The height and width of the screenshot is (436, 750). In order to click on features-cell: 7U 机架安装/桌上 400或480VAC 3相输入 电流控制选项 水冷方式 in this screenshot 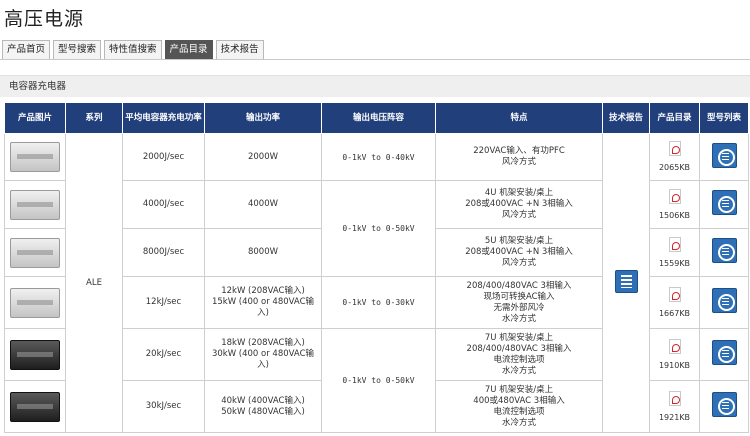, I will do `click(519, 406)`.